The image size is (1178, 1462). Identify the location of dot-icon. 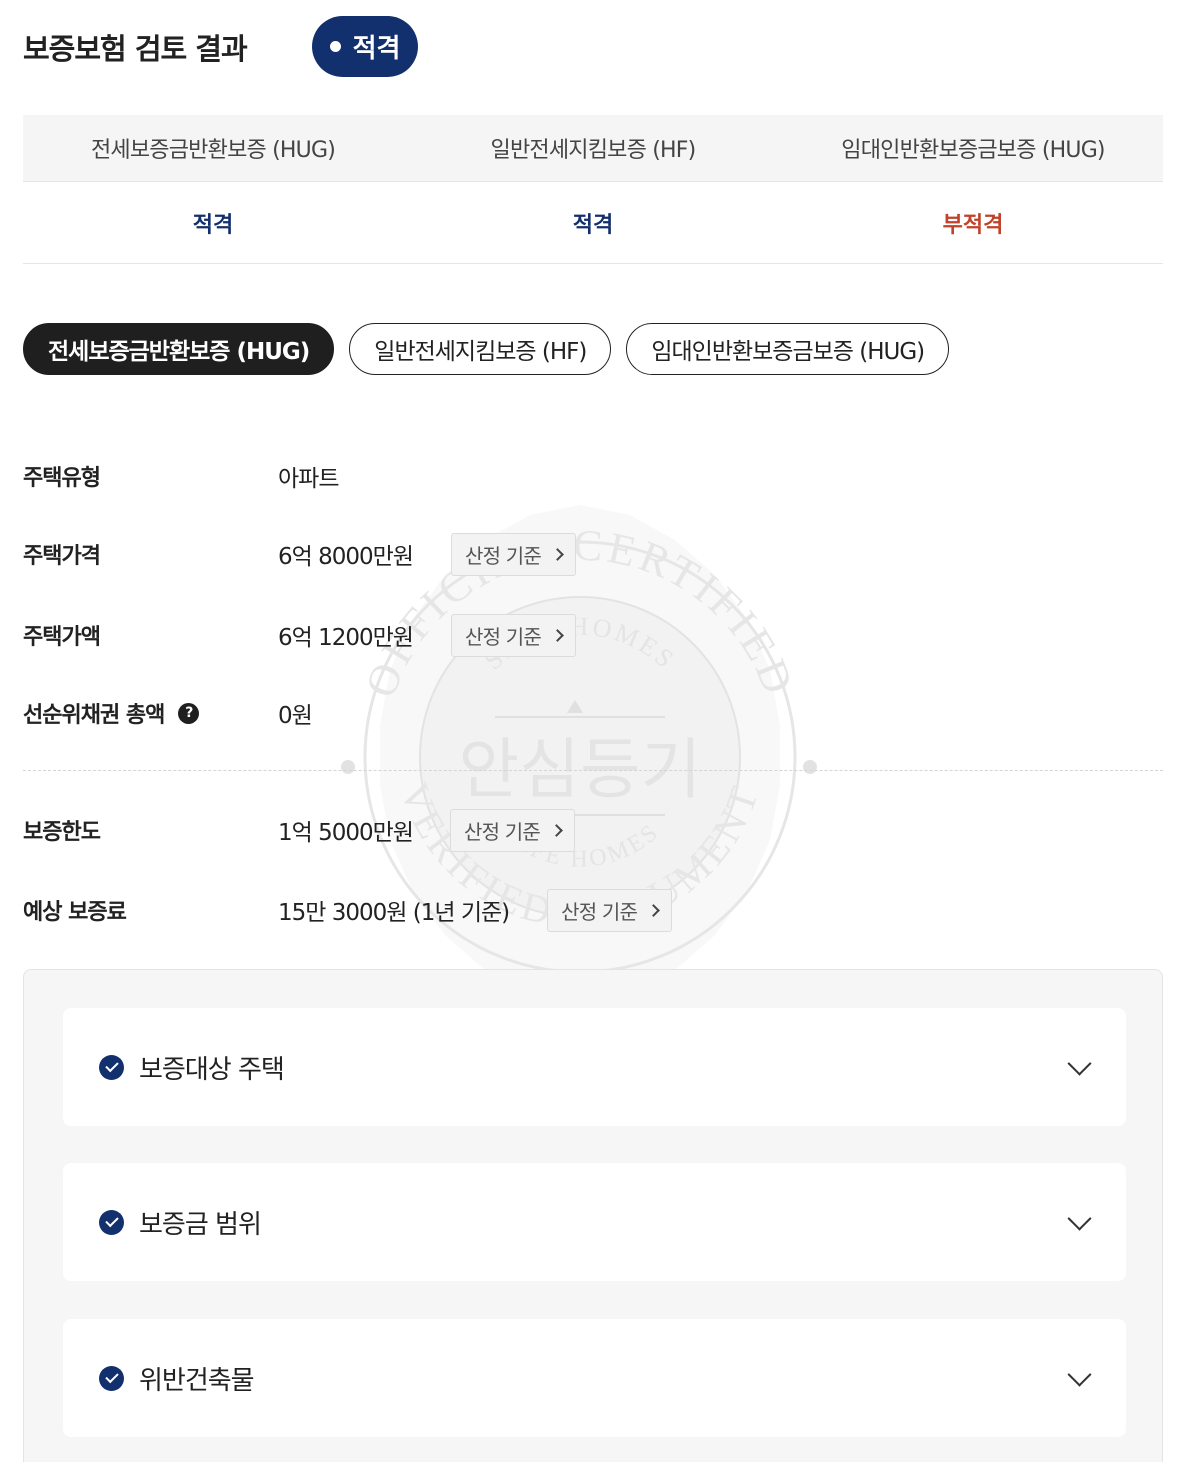
(335, 46).